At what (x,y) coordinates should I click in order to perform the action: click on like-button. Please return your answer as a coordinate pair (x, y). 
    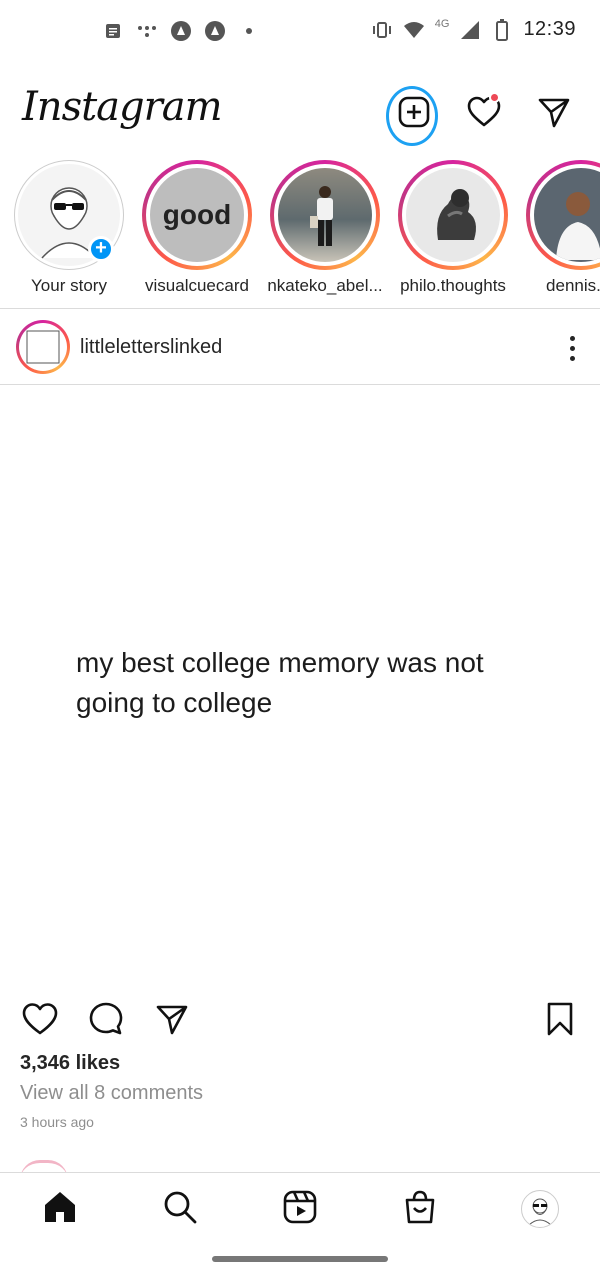
    Looking at the image, I should click on (40, 1021).